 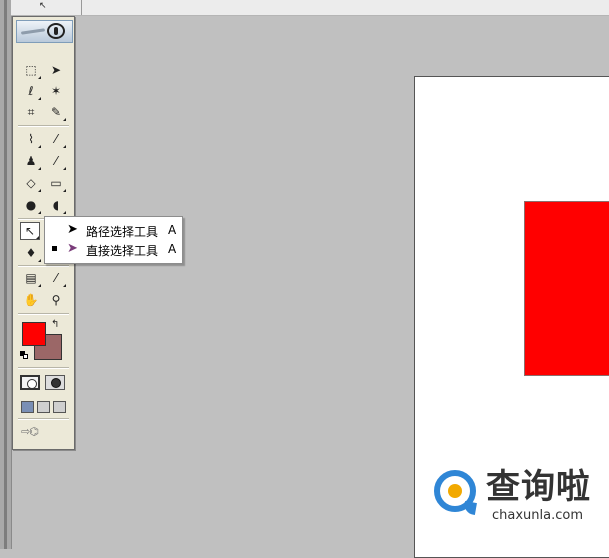 I want to click on flyout-item-direct-selection: ➤ 直接选择工具 A, so click(x=113, y=249).